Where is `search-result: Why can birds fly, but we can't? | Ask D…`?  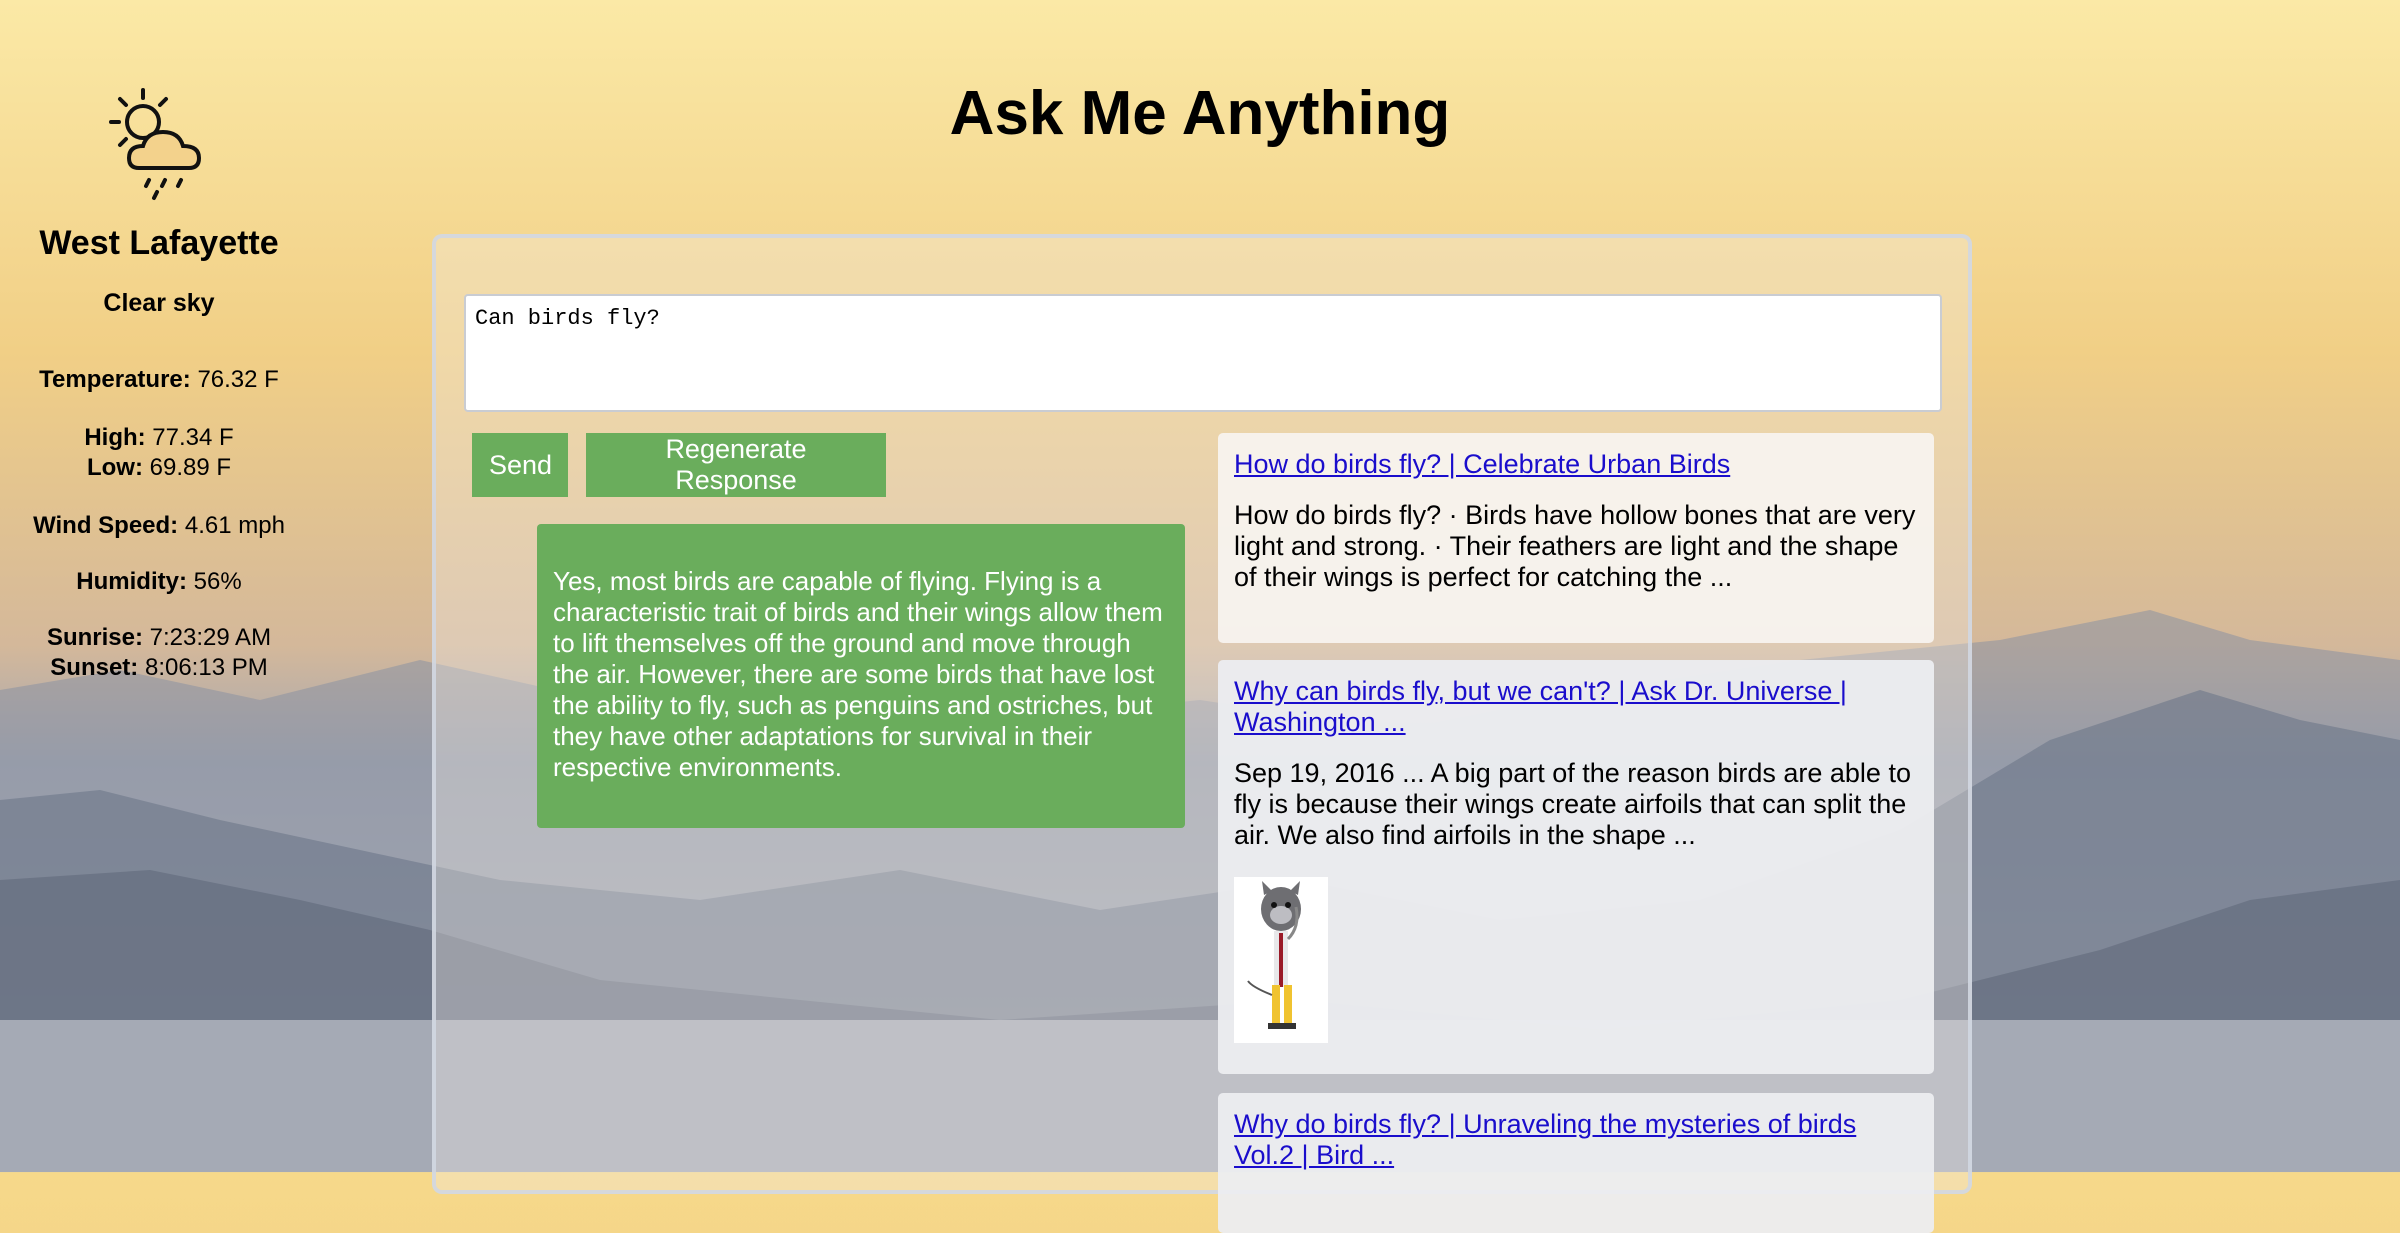
search-result: Why can birds fly, but we can't? | Ask D… is located at coordinates (1576, 867).